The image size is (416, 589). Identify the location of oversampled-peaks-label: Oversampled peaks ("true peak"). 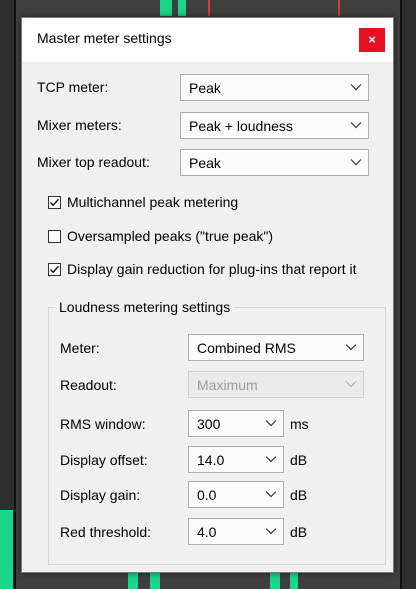
(170, 236).